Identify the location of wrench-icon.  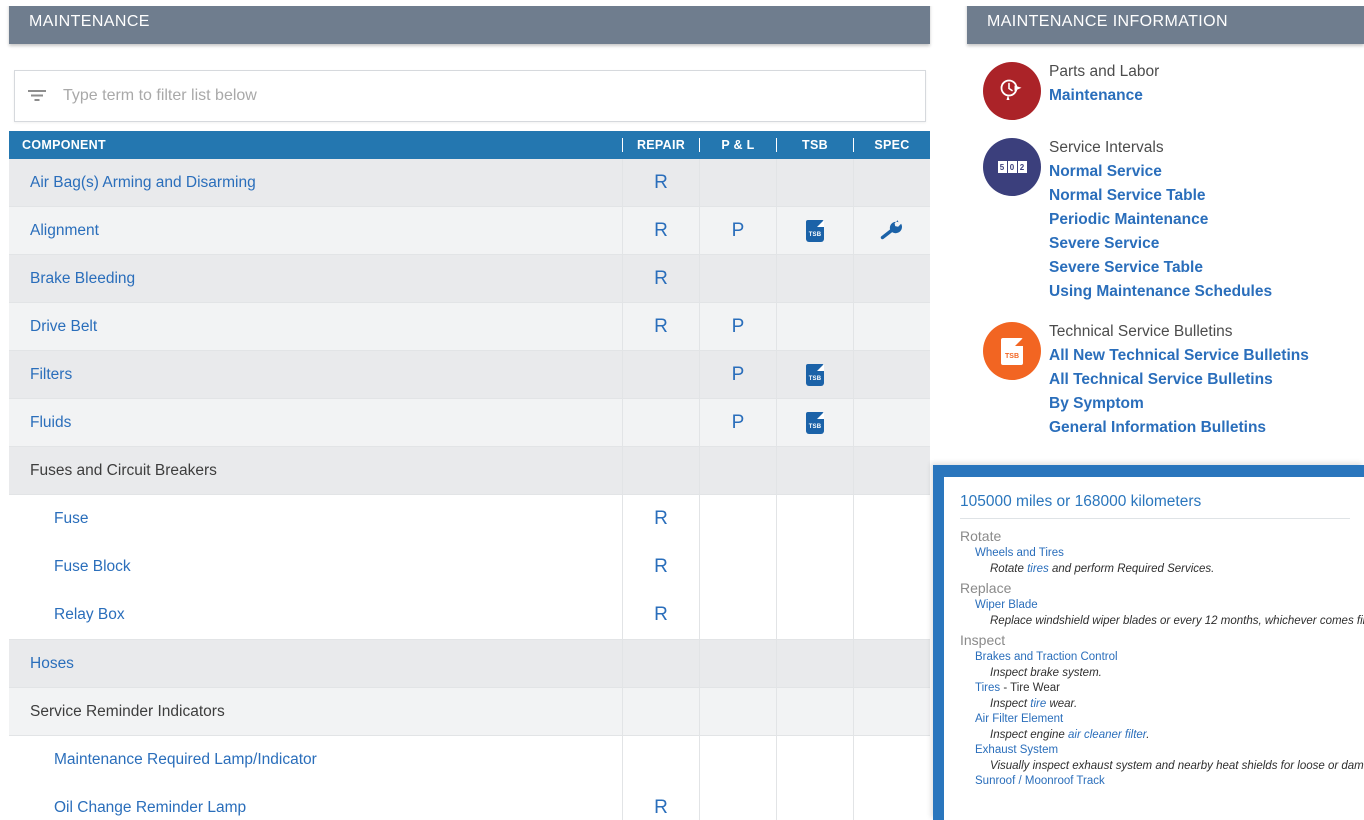
(892, 230).